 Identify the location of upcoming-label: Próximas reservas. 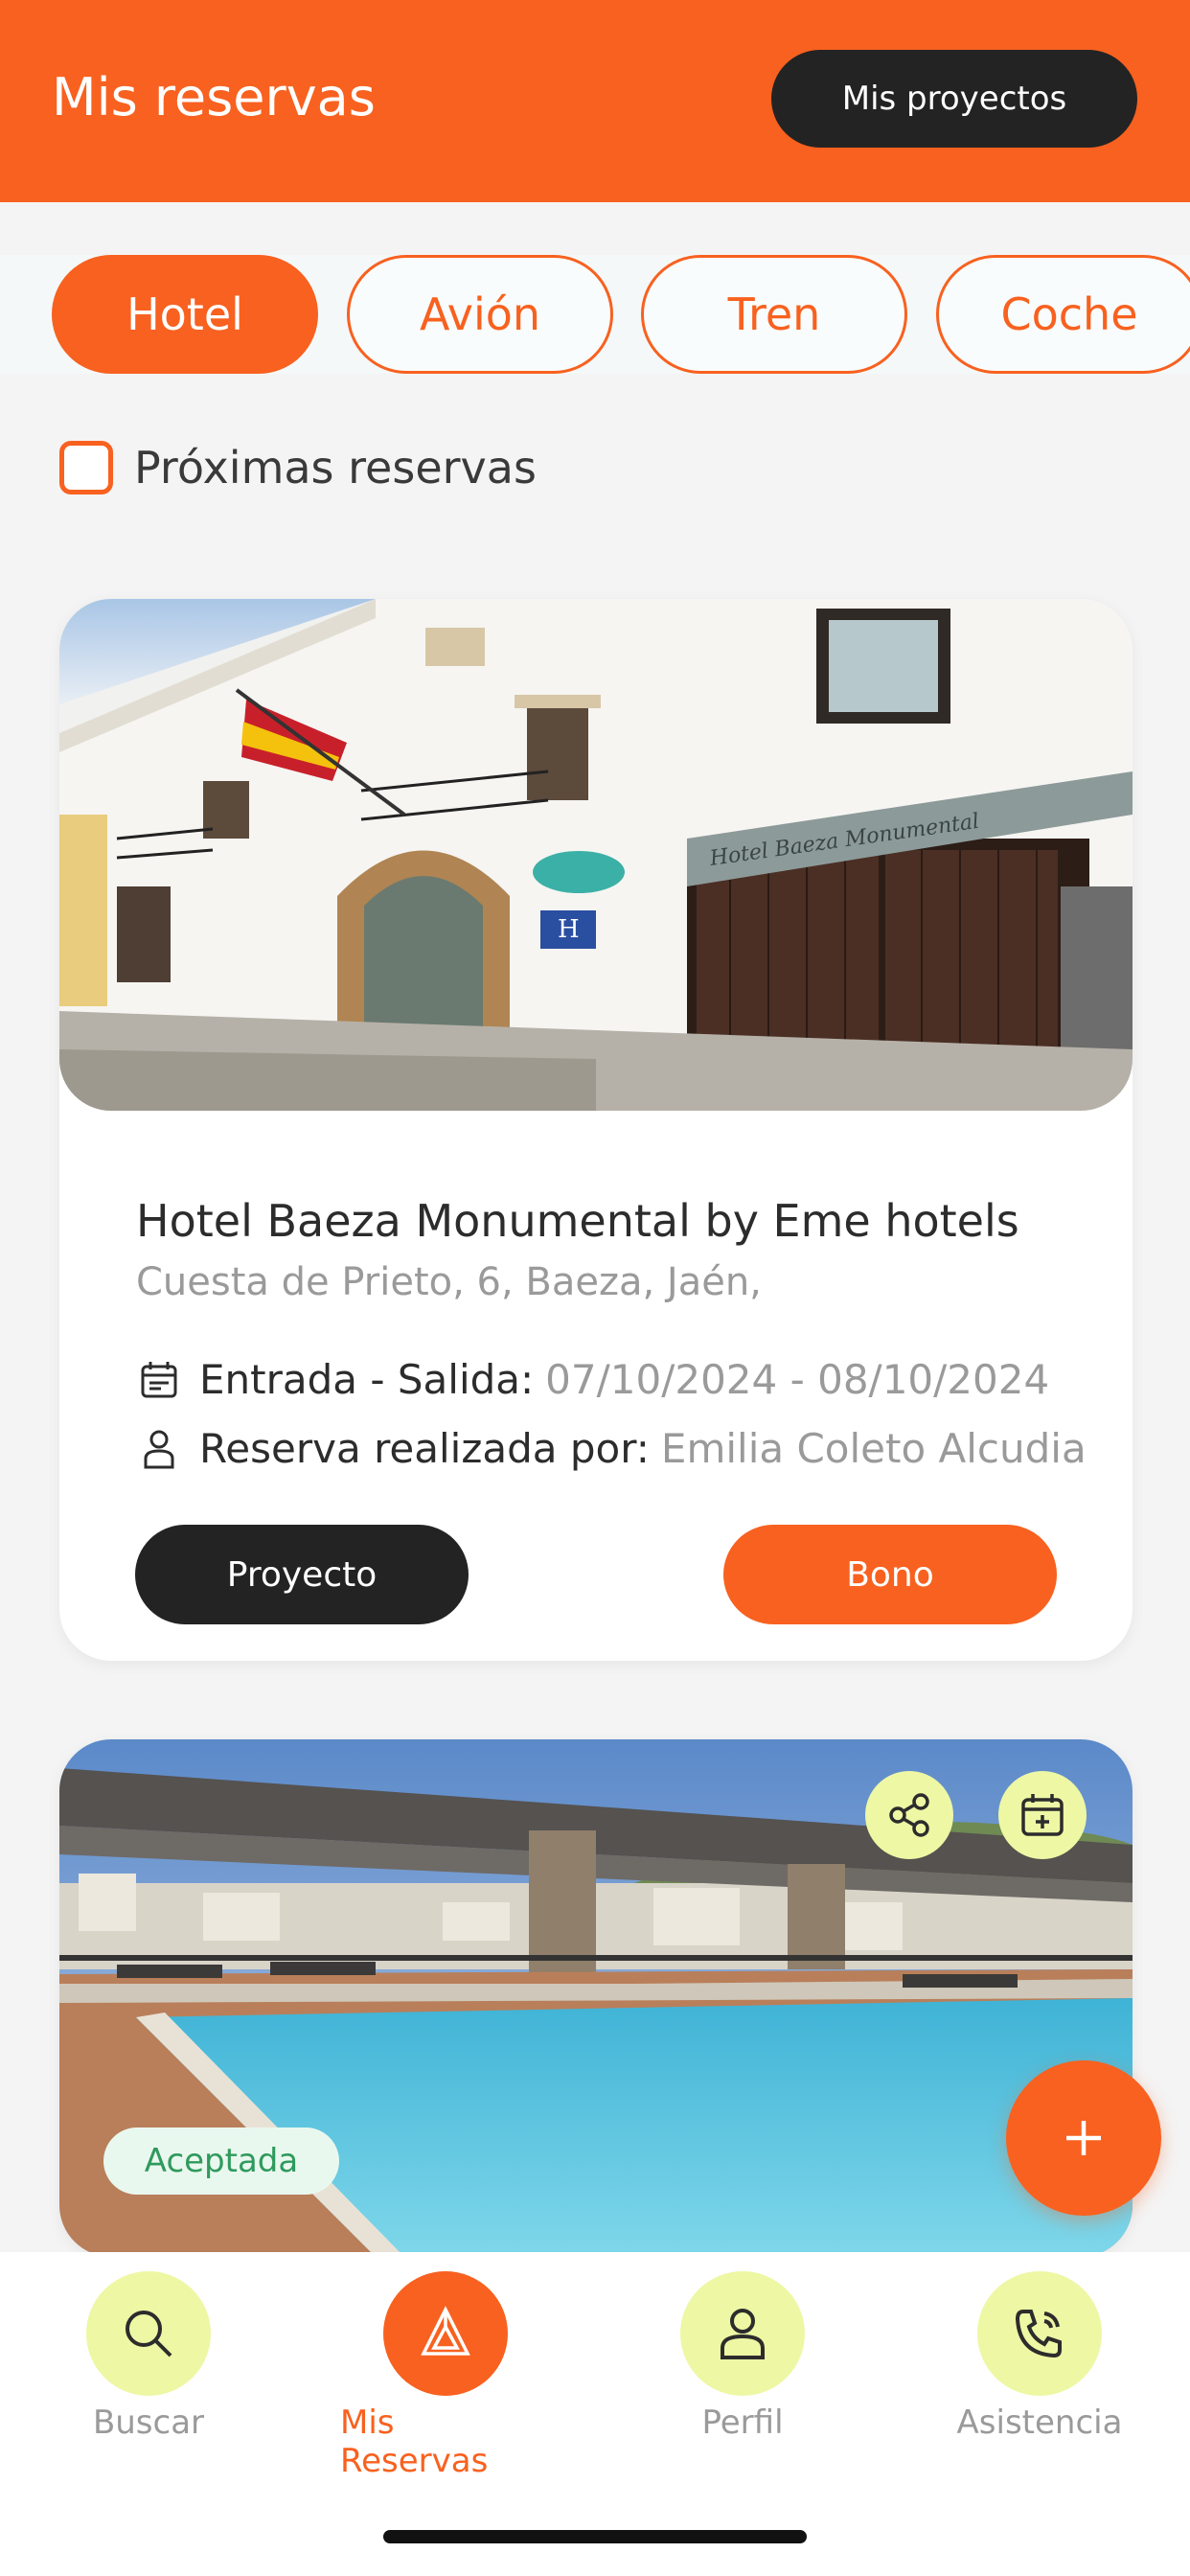
(335, 468).